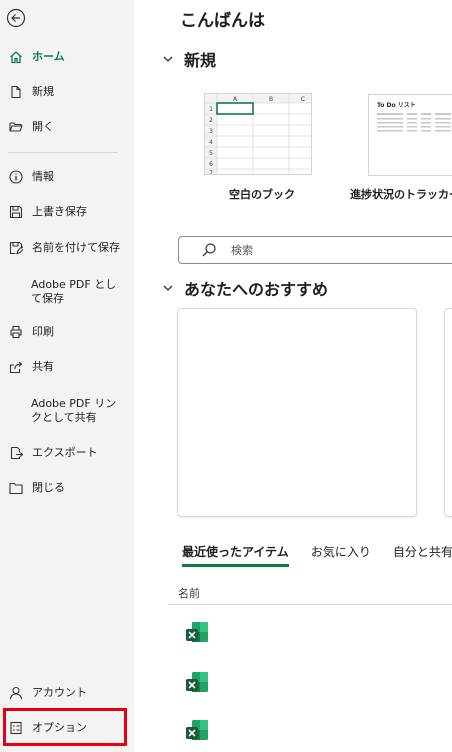  What do you see at coordinates (422, 555) in the screenshot?
I see `tab-shared-with-me: 自分と共有` at bounding box center [422, 555].